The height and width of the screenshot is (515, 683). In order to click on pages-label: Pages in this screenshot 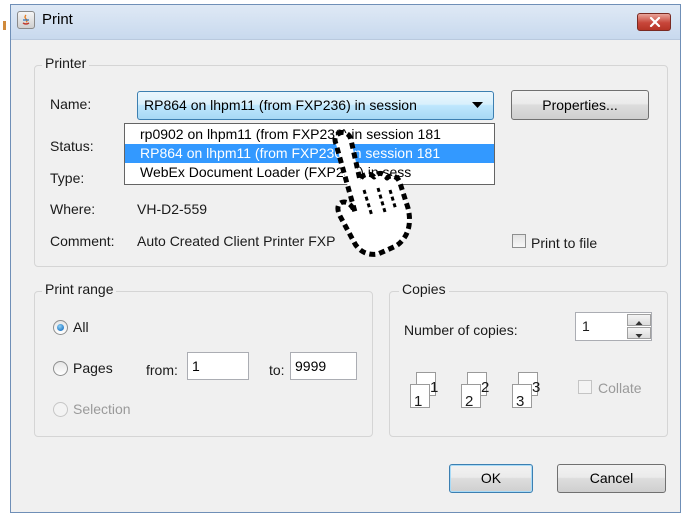, I will do `click(93, 368)`.